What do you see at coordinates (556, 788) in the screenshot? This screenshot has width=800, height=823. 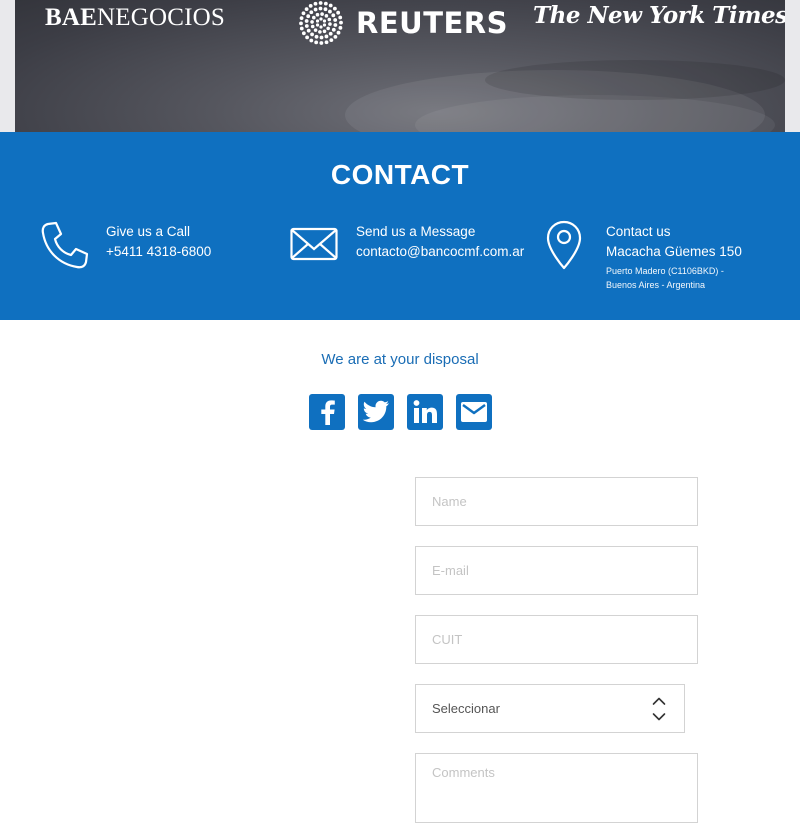 I see `comments-input` at bounding box center [556, 788].